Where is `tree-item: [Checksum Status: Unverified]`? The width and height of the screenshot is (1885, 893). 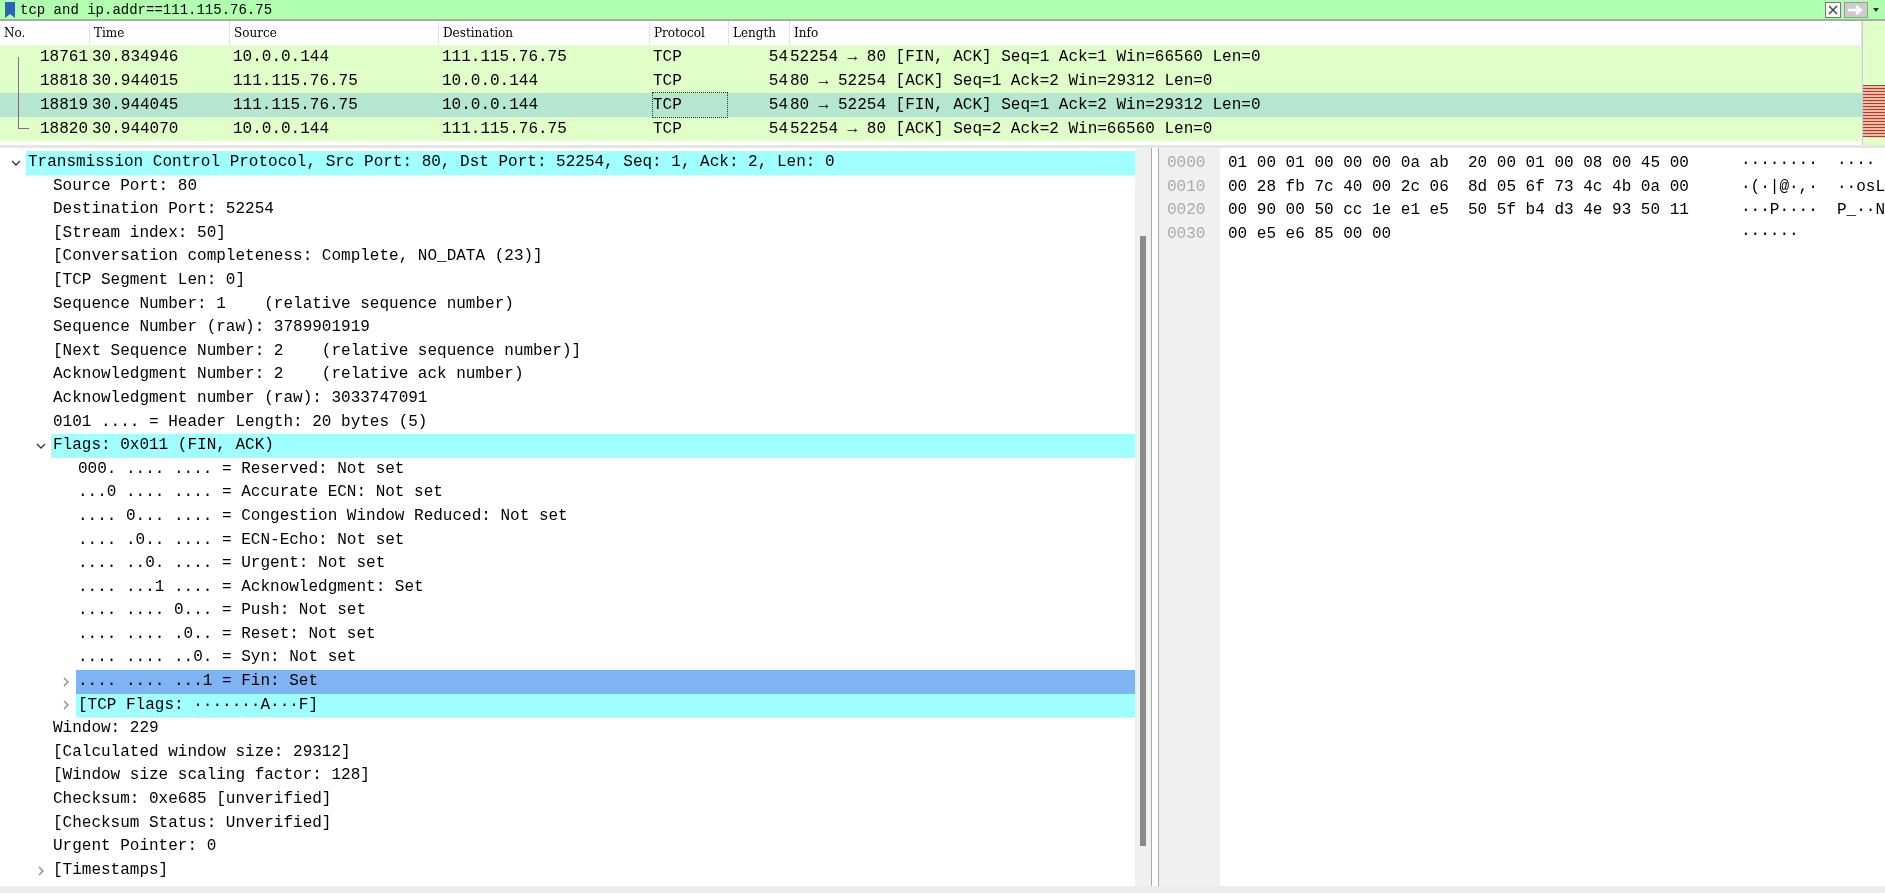 tree-item: [Checksum Status: Unverified] is located at coordinates (593, 823).